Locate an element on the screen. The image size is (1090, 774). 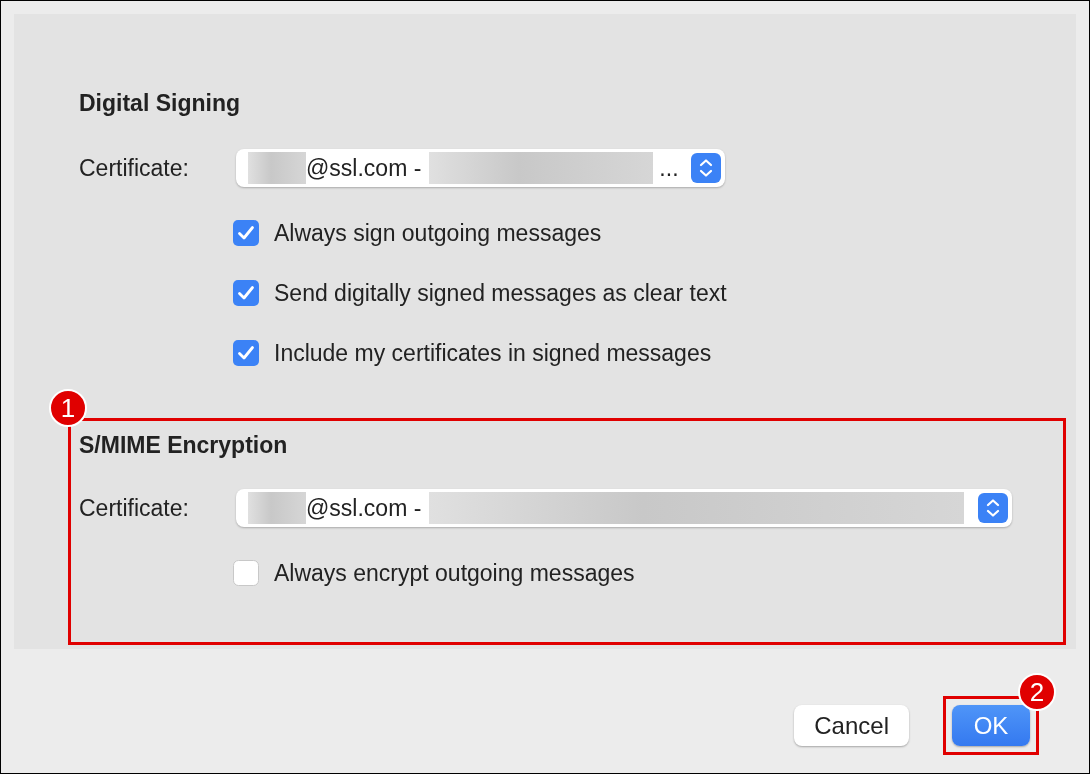
callout-badge: 2 is located at coordinates (1037, 692).